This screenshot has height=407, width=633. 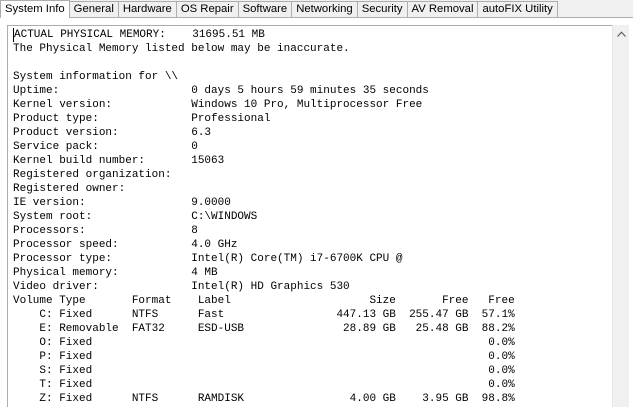 What do you see at coordinates (147, 9) in the screenshot?
I see `tab-hardware: Hardware` at bounding box center [147, 9].